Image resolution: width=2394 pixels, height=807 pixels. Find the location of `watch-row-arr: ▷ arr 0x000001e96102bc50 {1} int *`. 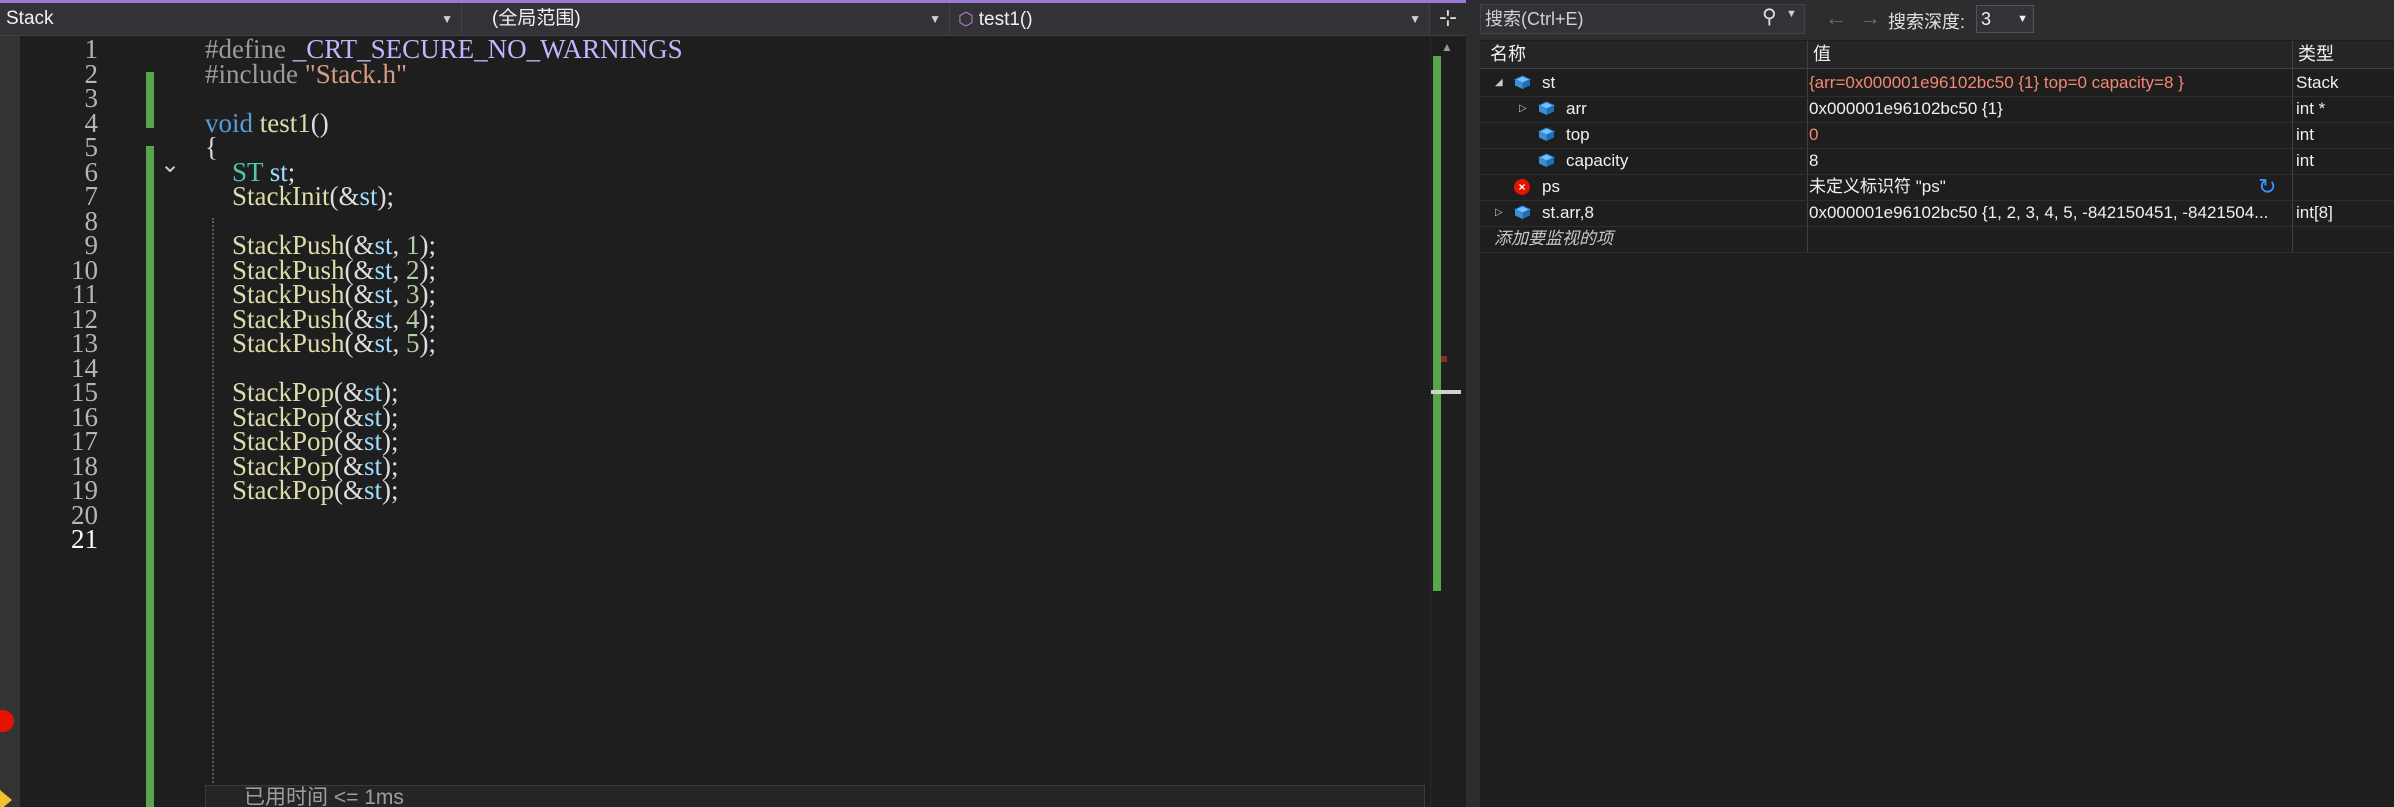

watch-row-arr: ▷ arr 0x000001e96102bc50 {1} int * is located at coordinates (1937, 109).